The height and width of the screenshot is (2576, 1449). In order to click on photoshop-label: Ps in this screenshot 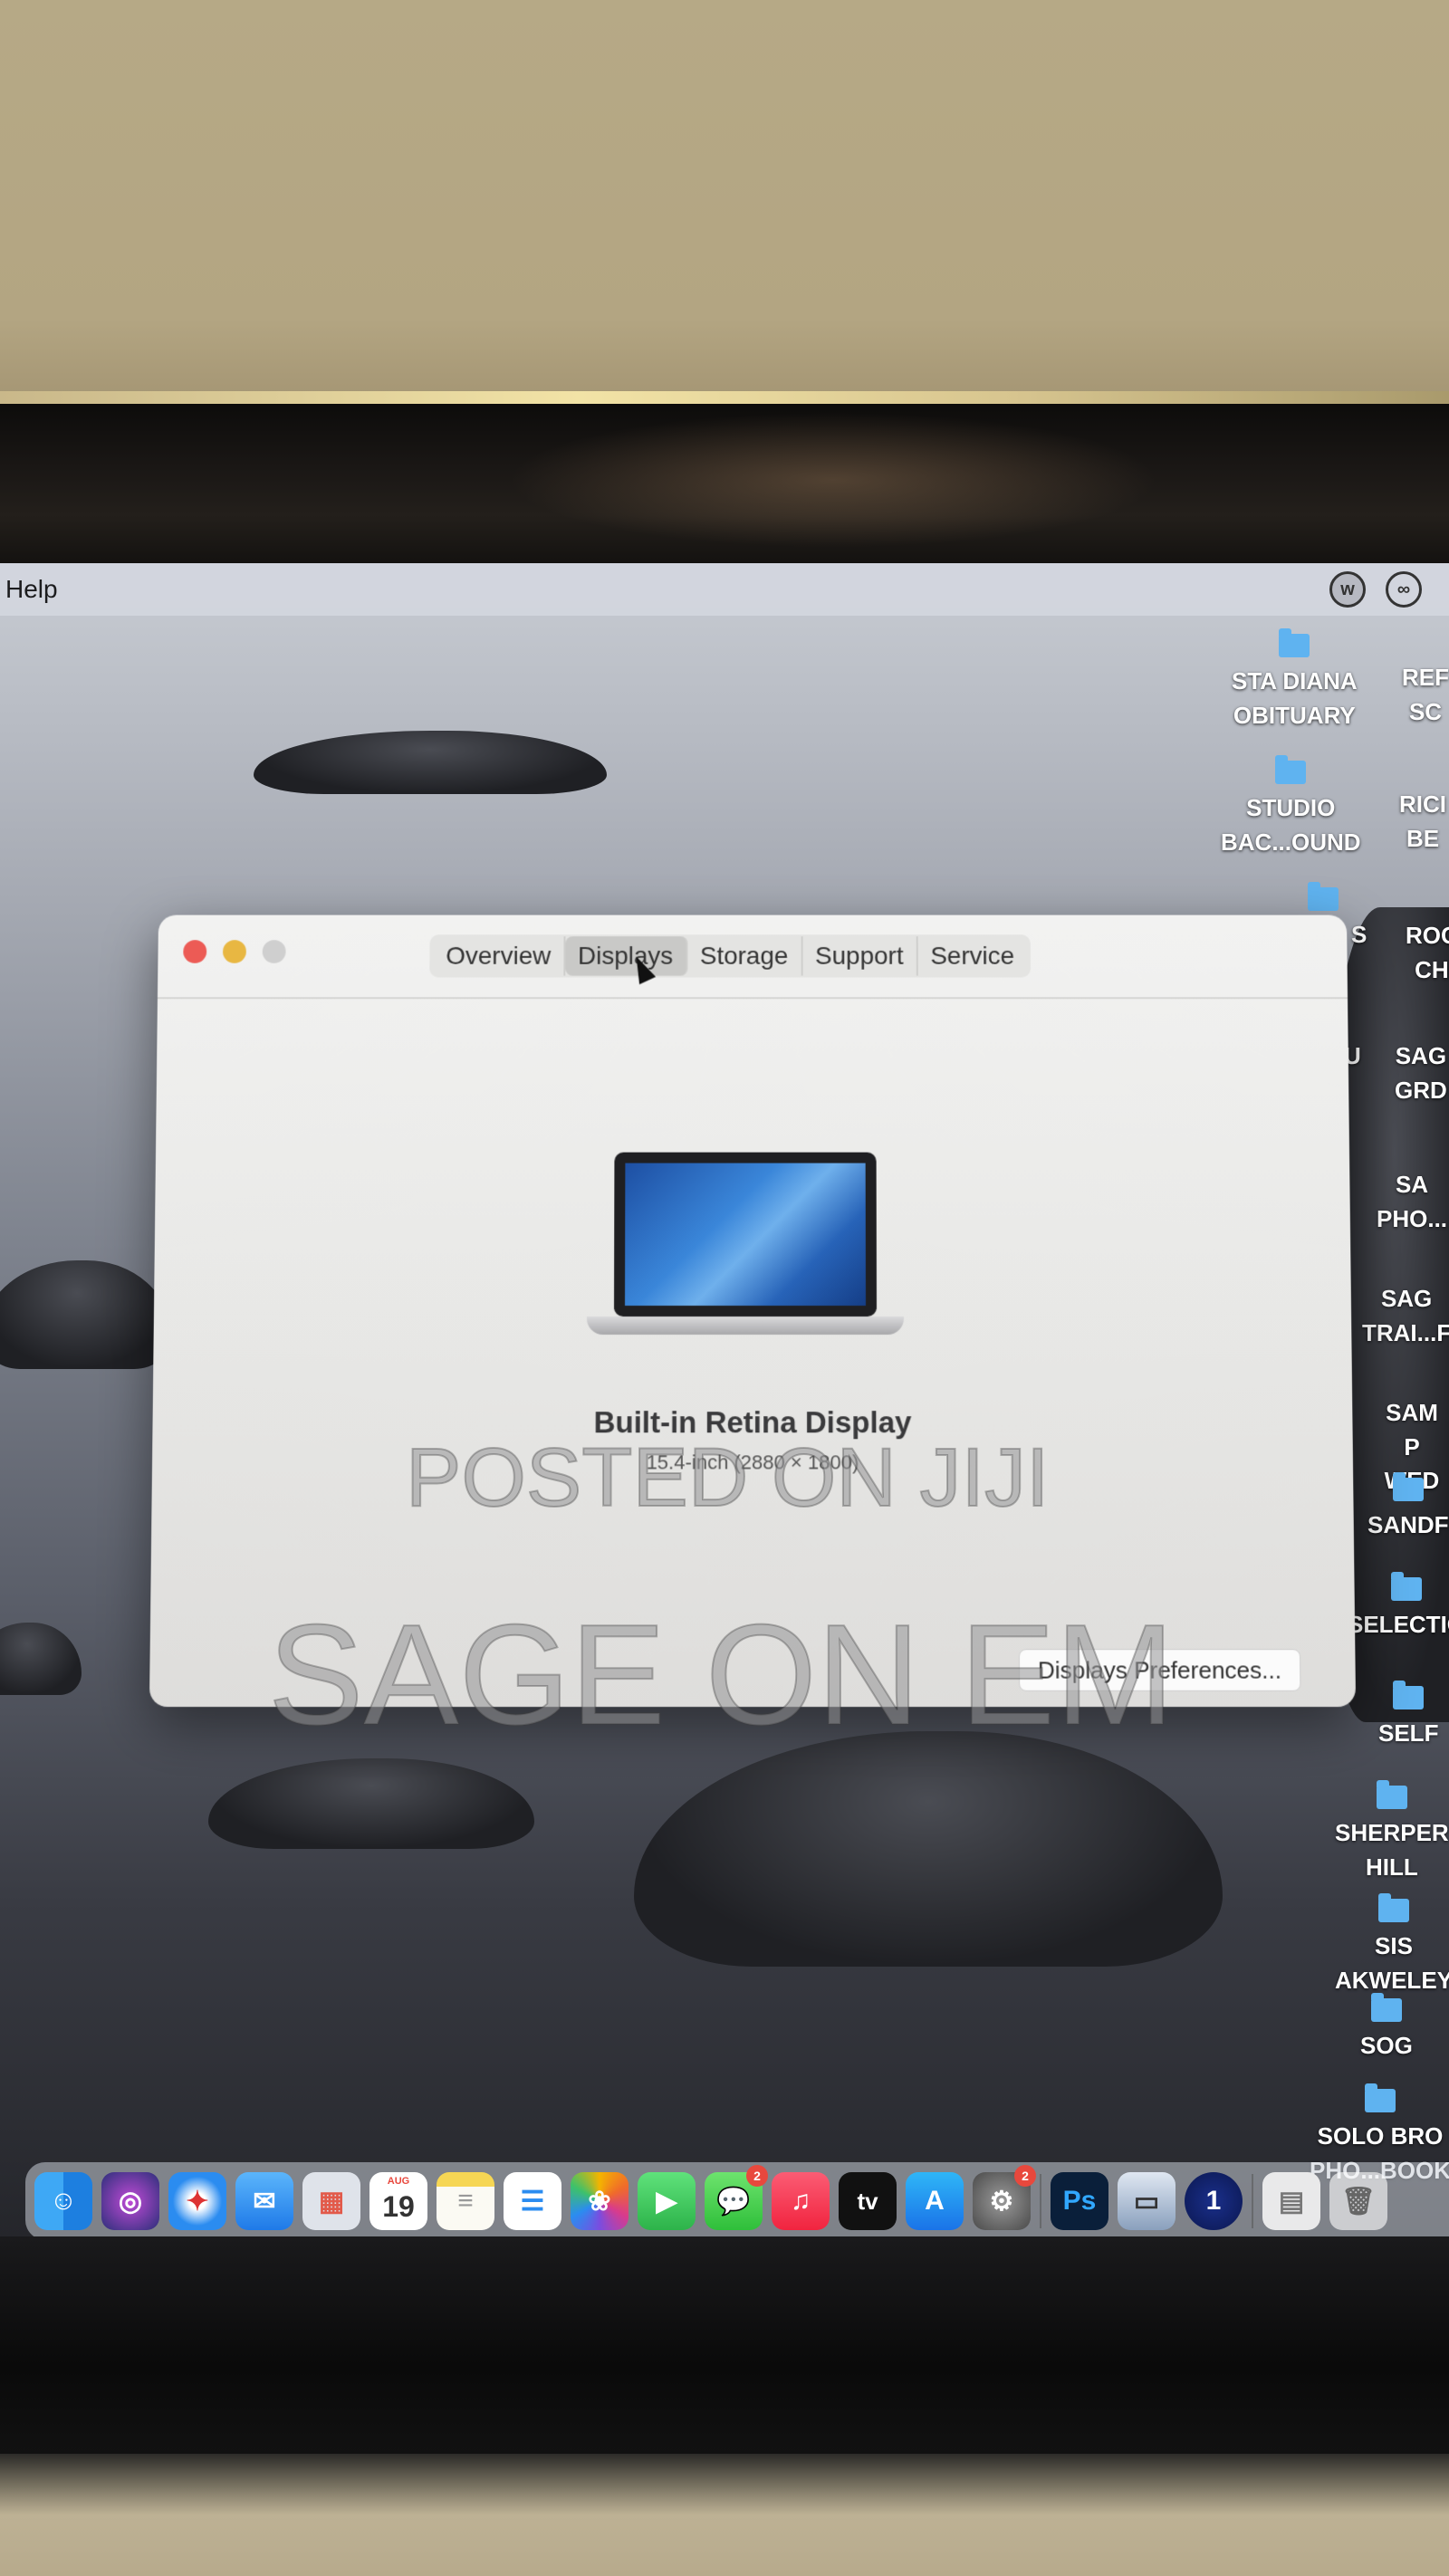, I will do `click(1080, 2201)`.